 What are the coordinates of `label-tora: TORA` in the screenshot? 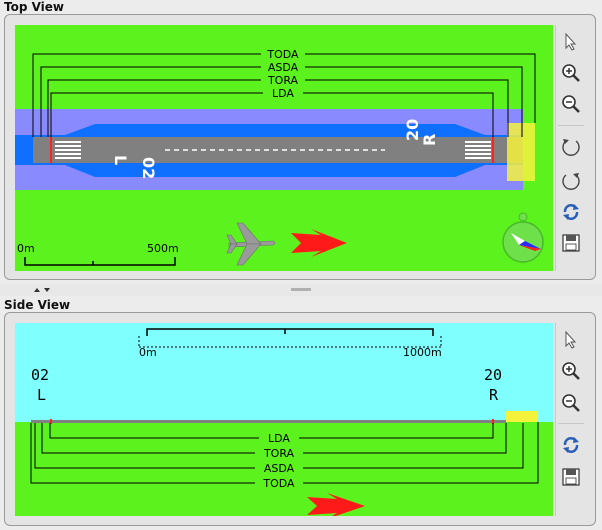 It's located at (283, 80).